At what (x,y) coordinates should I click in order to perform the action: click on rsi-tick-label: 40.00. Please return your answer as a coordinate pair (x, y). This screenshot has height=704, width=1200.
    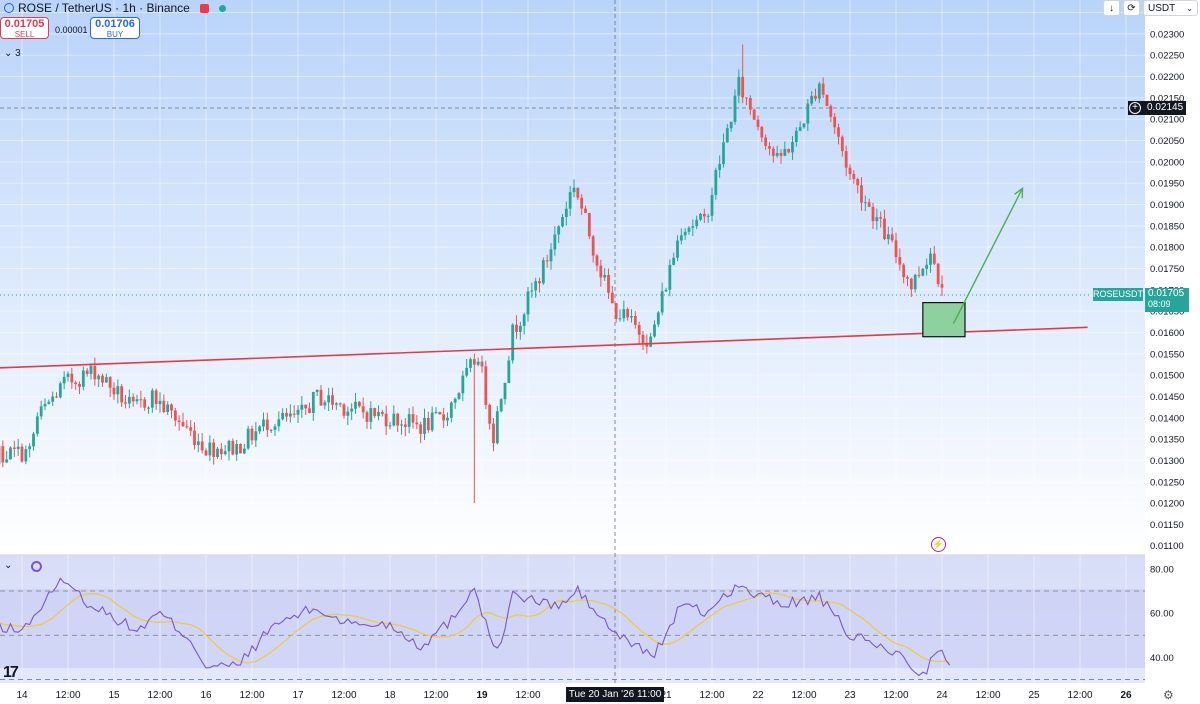
    Looking at the image, I should click on (1162, 658).